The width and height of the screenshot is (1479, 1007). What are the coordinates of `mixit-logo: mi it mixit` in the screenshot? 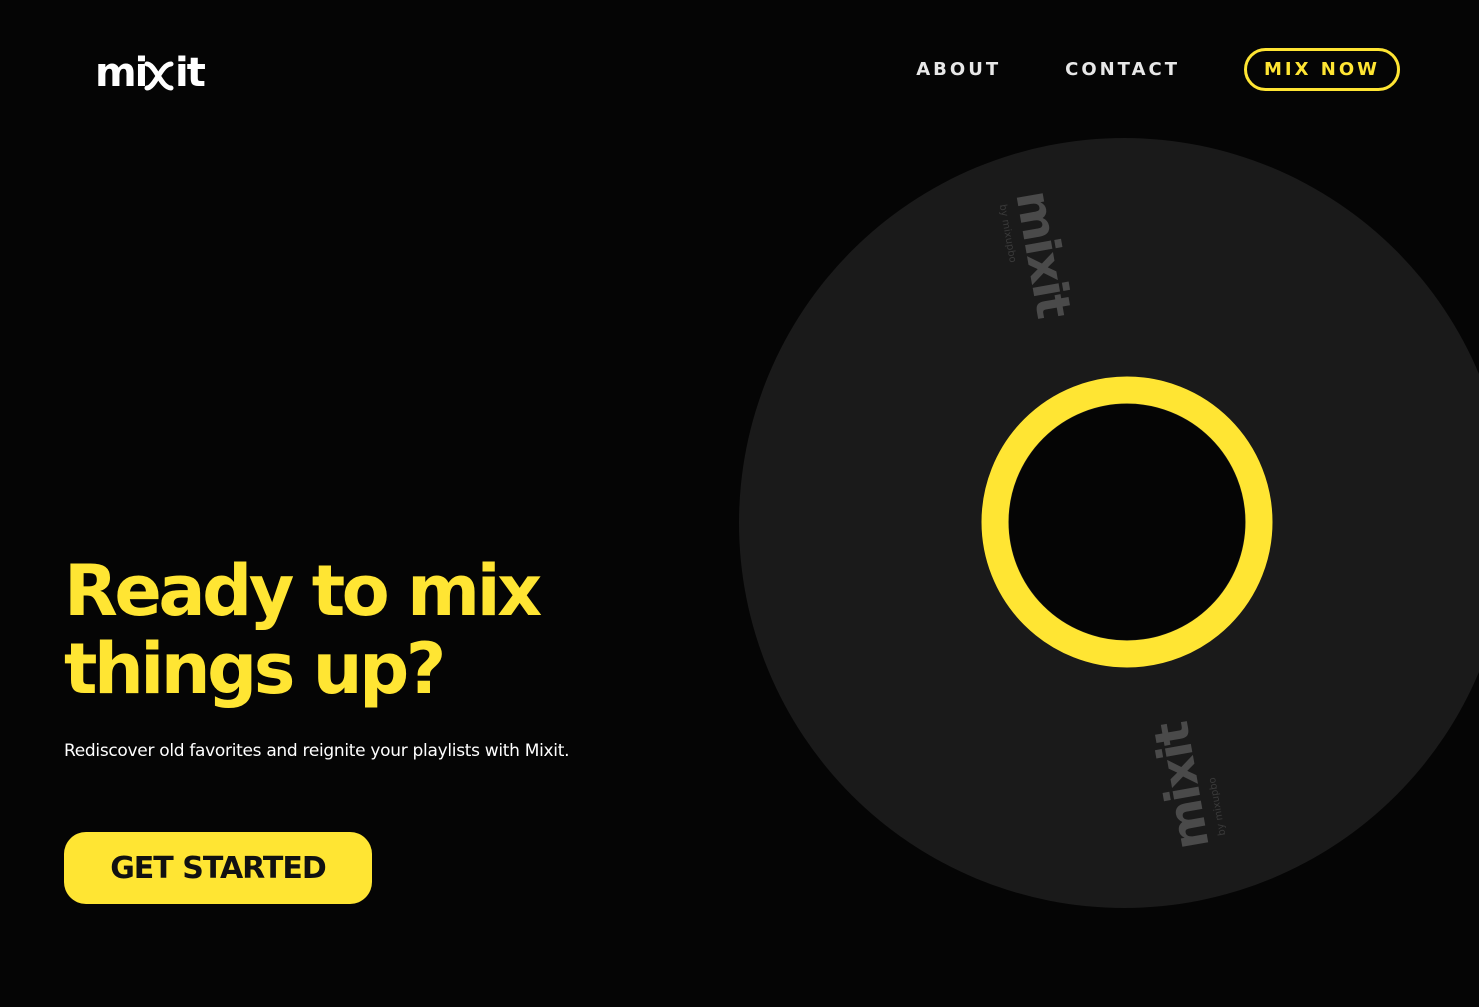 It's located at (160, 70).